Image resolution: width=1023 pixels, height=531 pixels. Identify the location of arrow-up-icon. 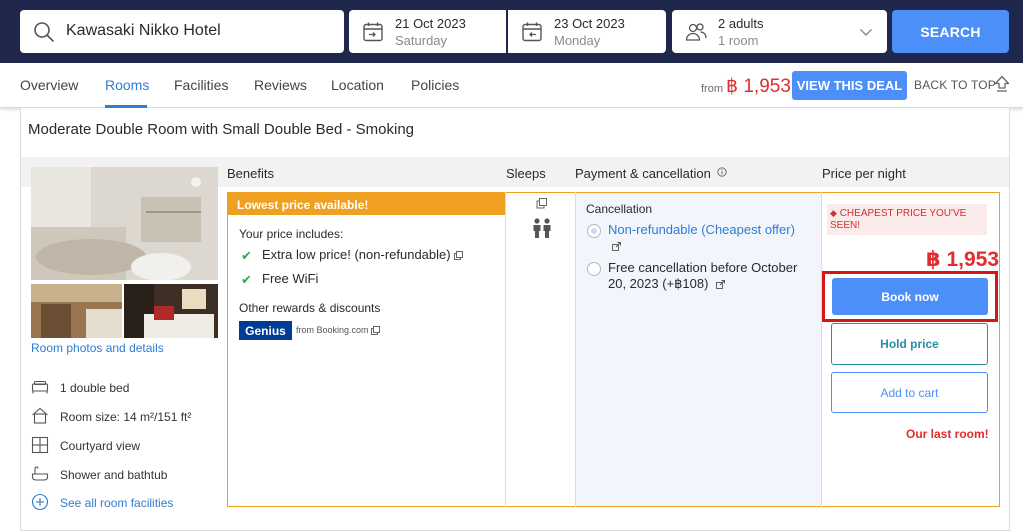
(1002, 84).